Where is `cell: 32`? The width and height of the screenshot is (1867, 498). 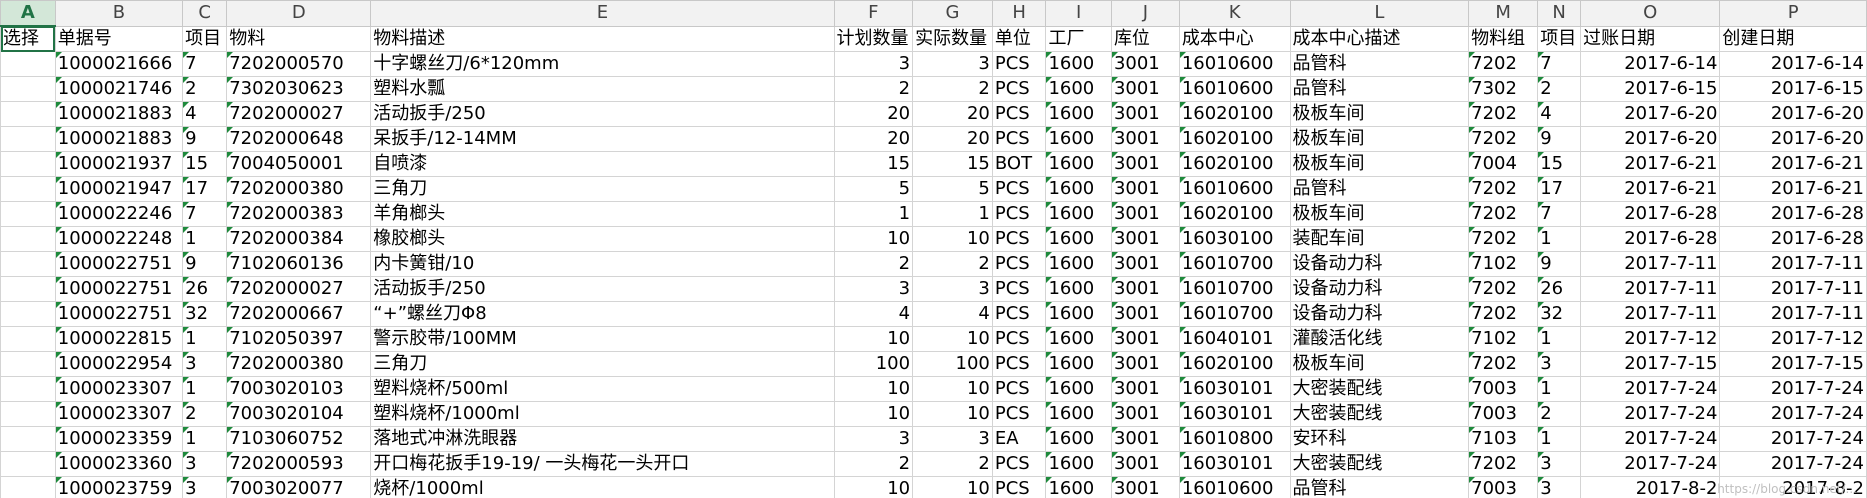
cell: 32 is located at coordinates (205, 314).